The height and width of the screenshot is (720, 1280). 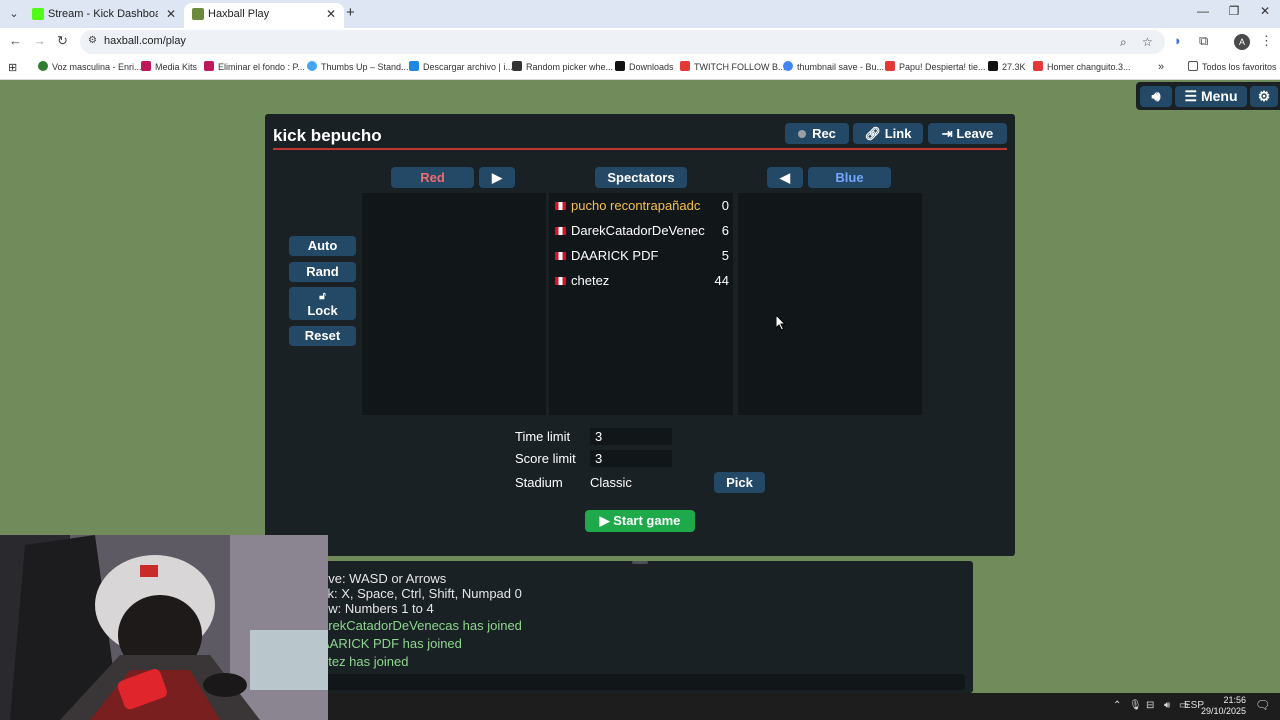 I want to click on clock-date: 29/10/2025, so click(x=1223, y=711).